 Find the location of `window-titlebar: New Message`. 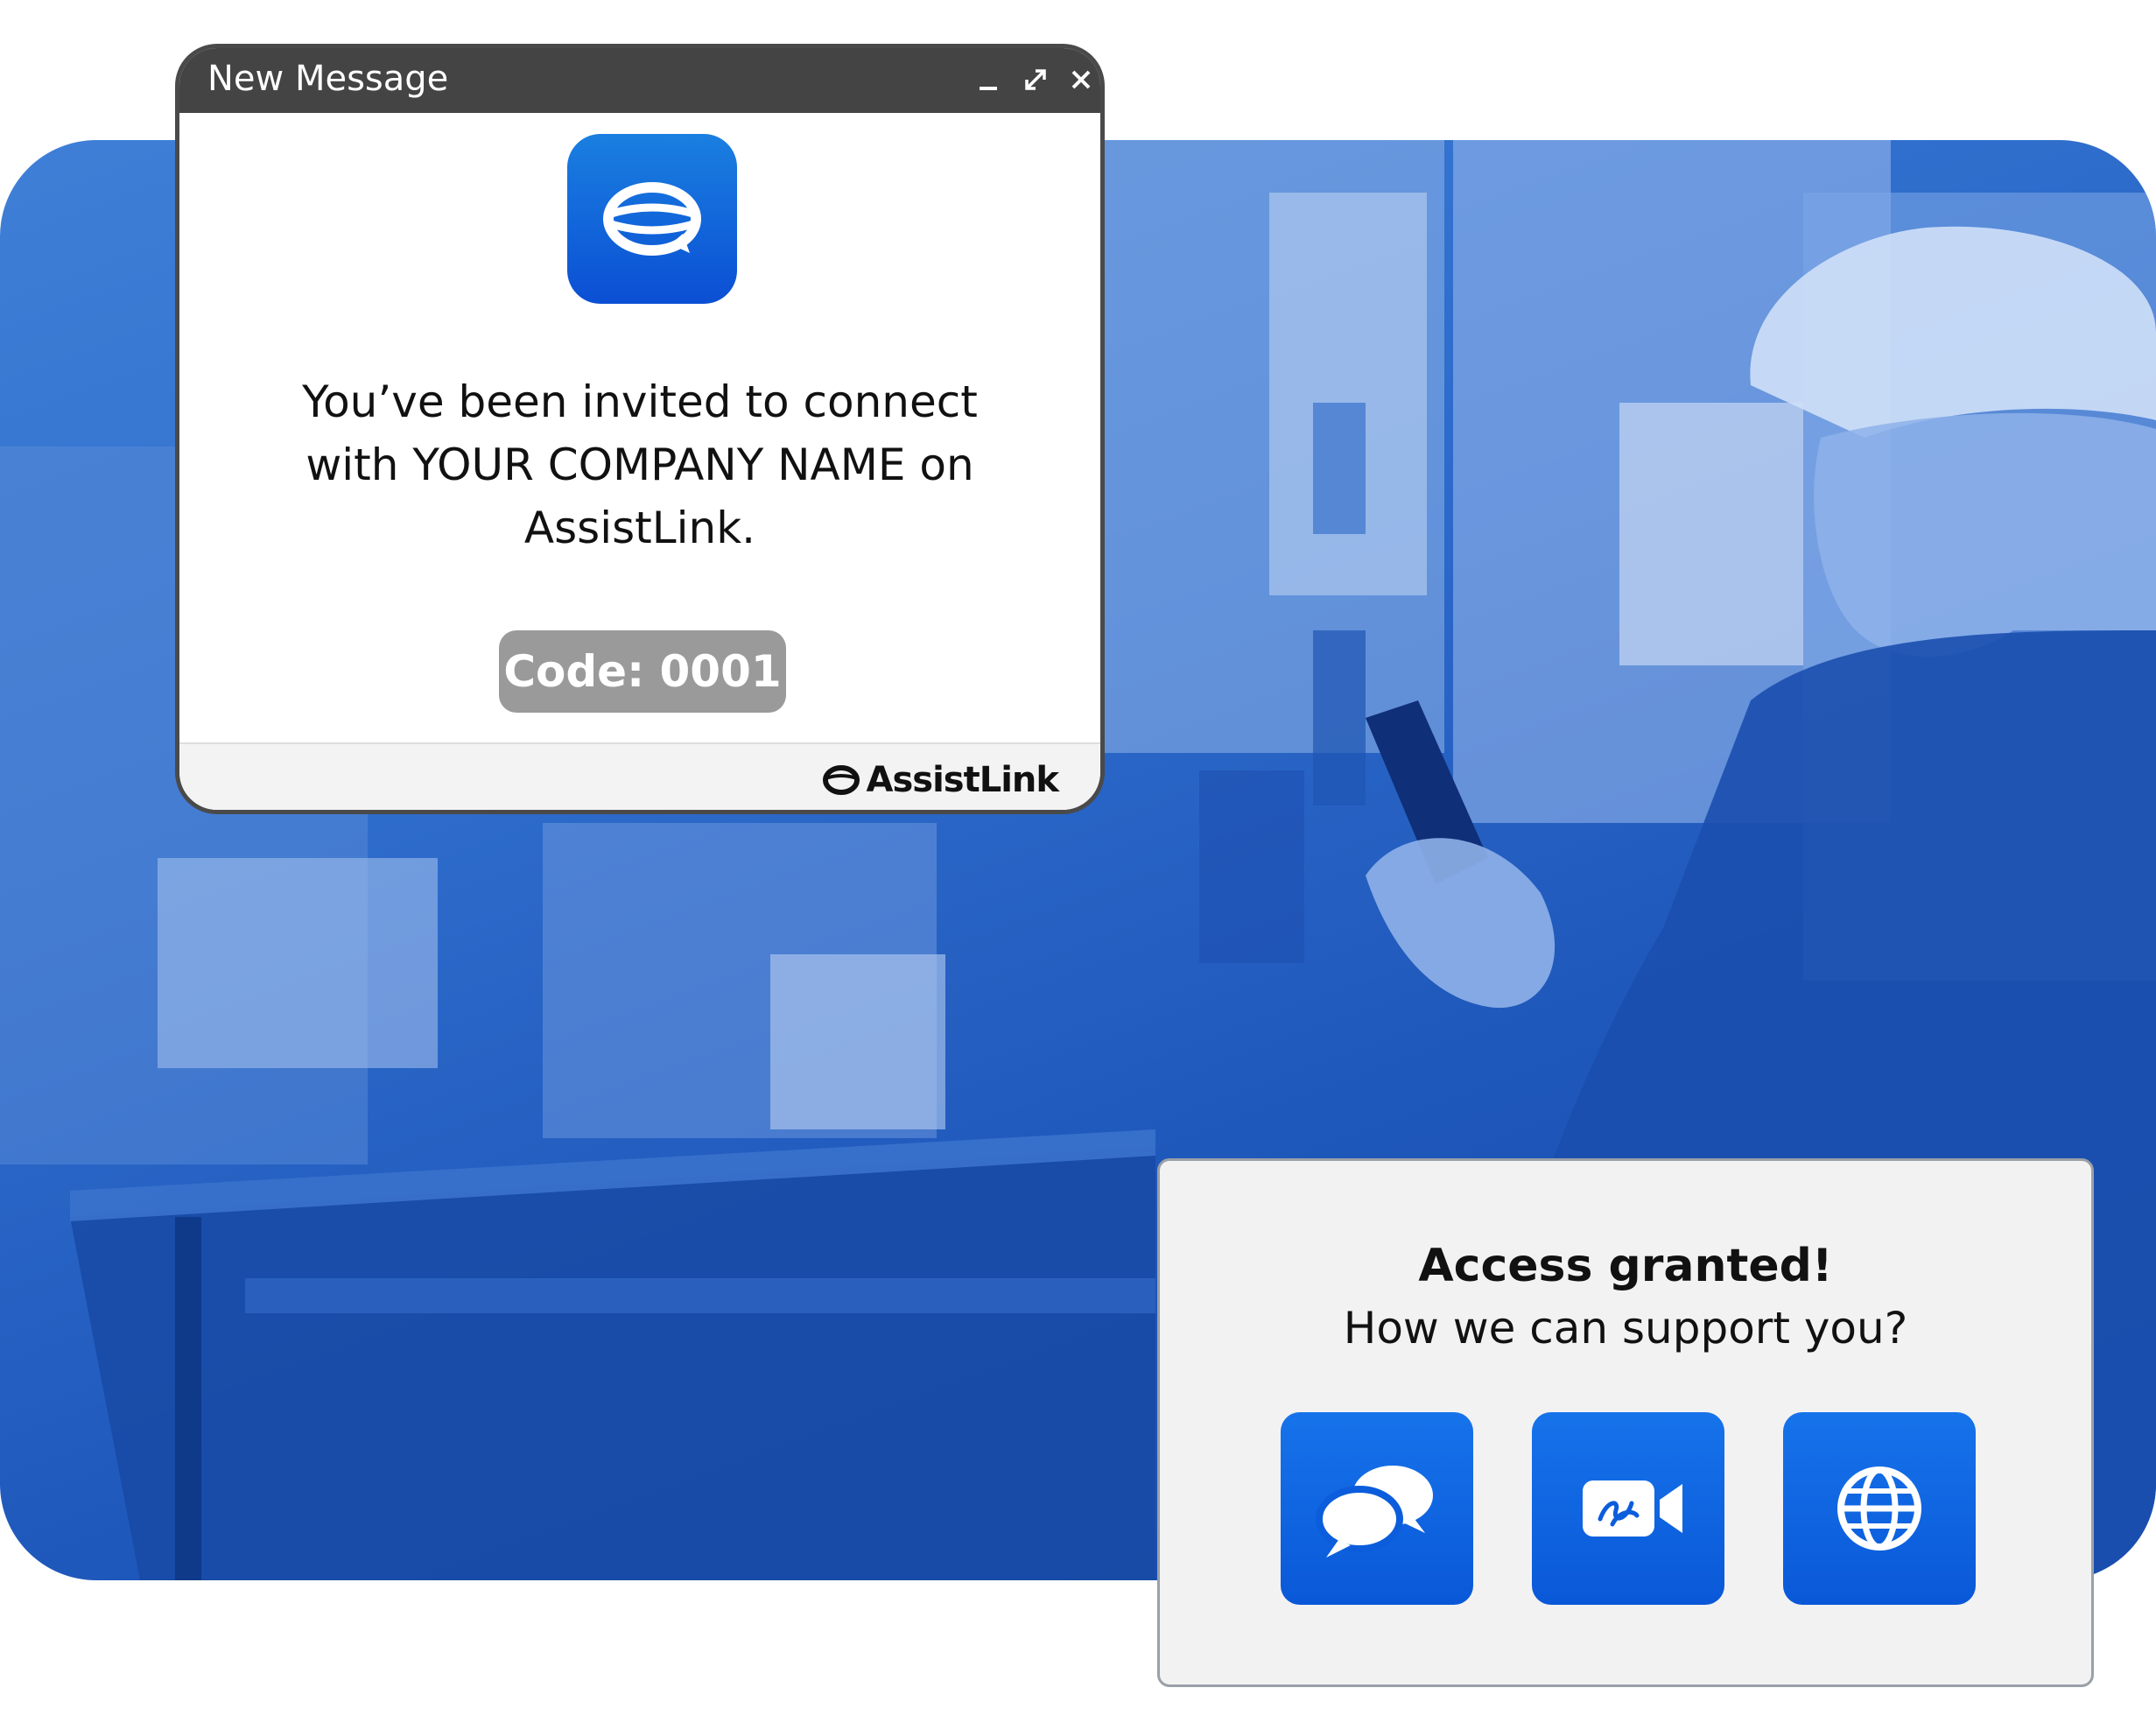

window-titlebar: New Message is located at coordinates (639, 80).